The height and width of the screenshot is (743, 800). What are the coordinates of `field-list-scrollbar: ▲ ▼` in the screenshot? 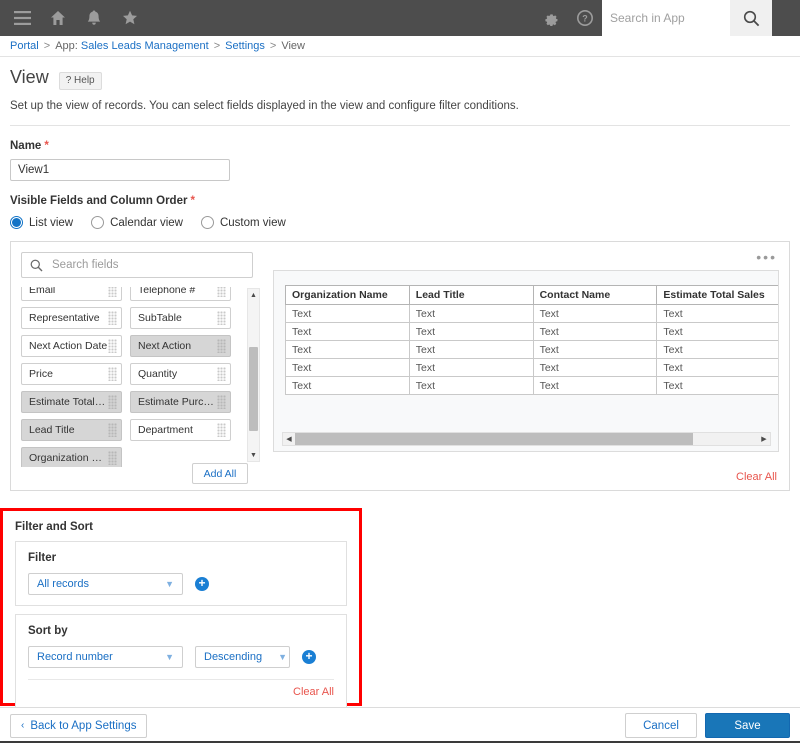 It's located at (253, 375).